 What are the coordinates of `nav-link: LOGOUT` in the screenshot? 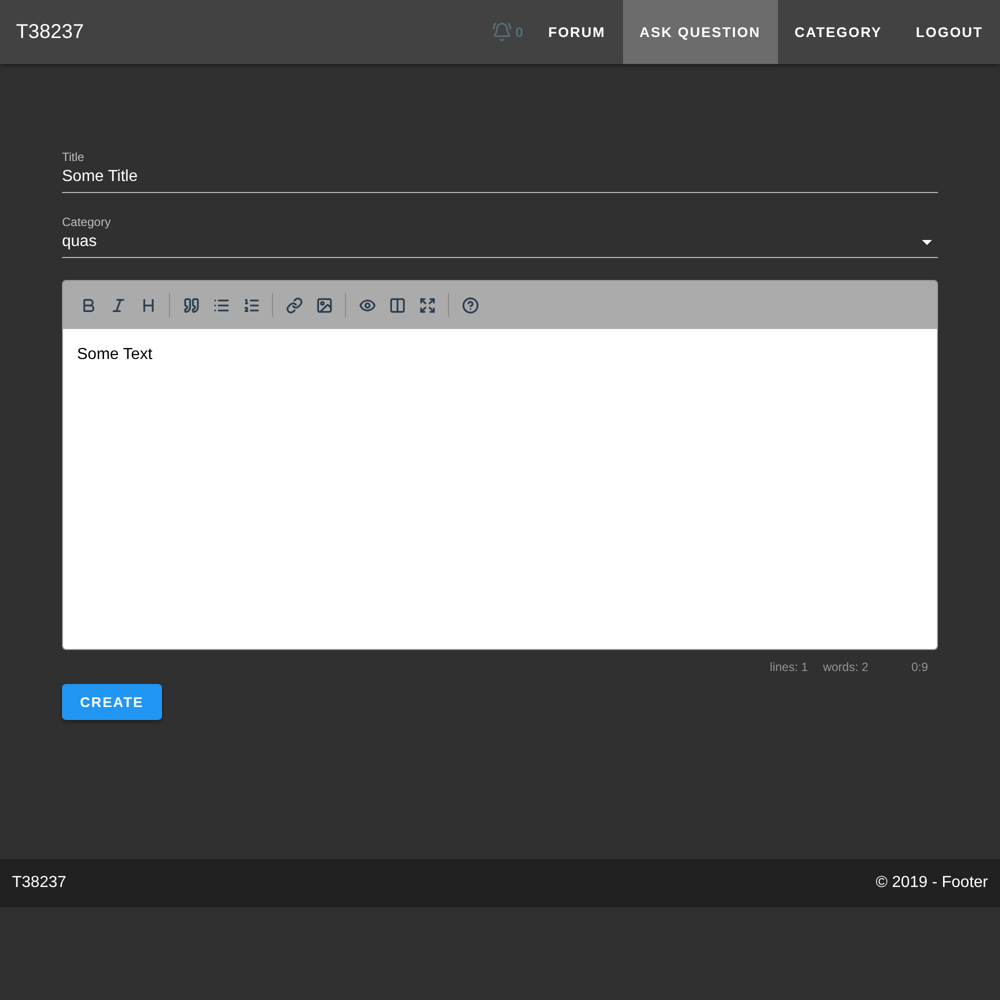 It's located at (949, 32).